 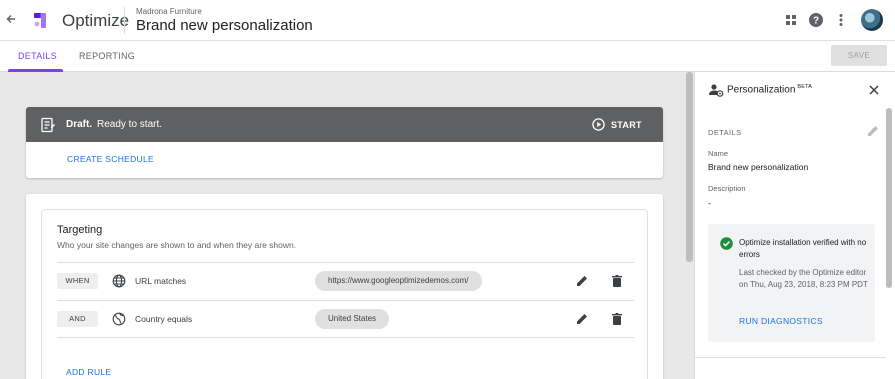 What do you see at coordinates (889, 198) in the screenshot?
I see `panel-scrollbar` at bounding box center [889, 198].